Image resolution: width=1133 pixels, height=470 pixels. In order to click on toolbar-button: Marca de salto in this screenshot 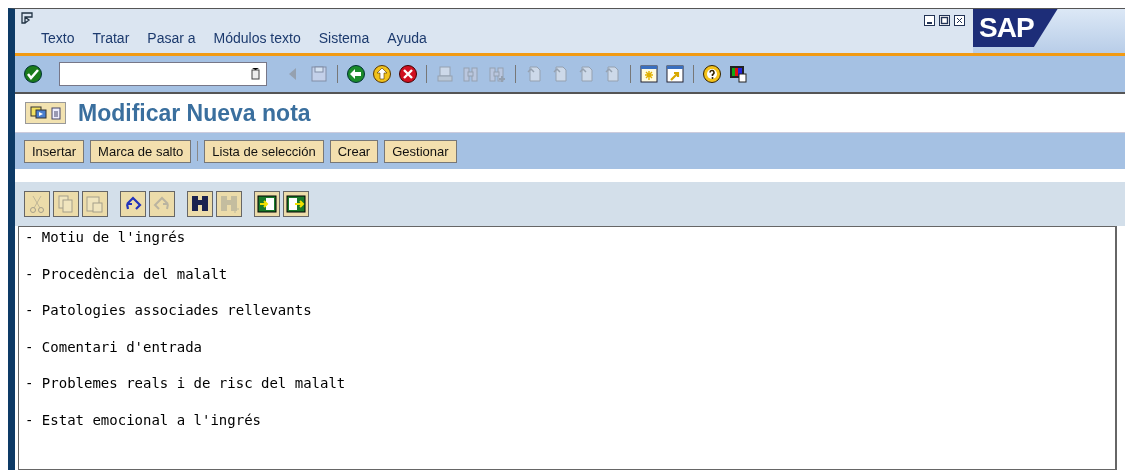, I will do `click(141, 151)`.